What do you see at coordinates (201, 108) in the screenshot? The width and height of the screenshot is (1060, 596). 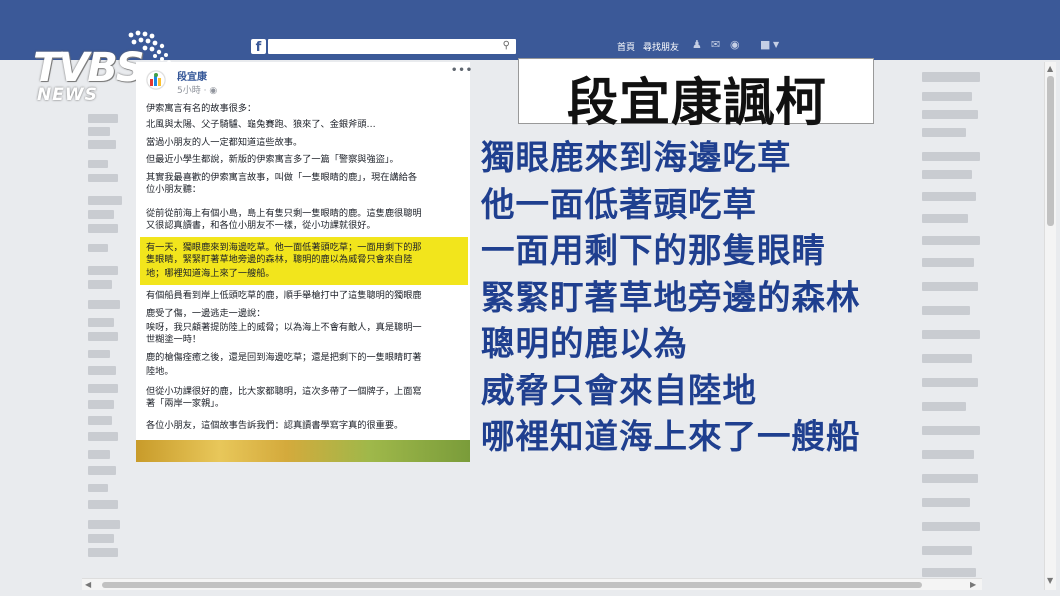 I see `post-line: 伊索寓言有名的故事很多：` at bounding box center [201, 108].